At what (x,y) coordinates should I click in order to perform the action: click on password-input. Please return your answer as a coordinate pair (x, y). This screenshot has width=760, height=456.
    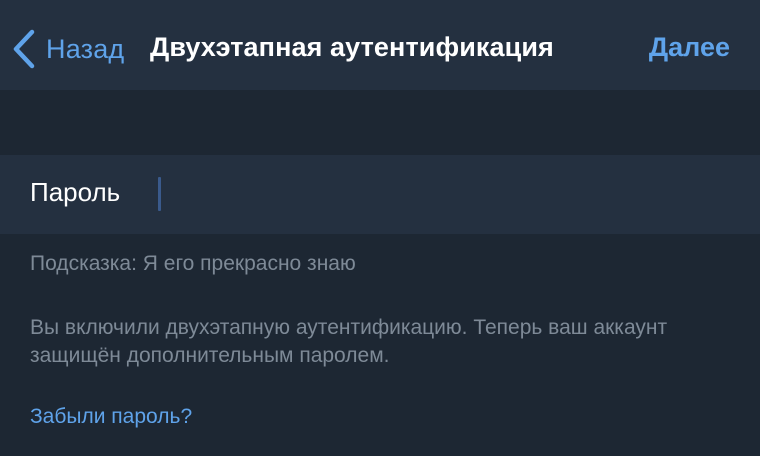
    Looking at the image, I should click on (446, 194).